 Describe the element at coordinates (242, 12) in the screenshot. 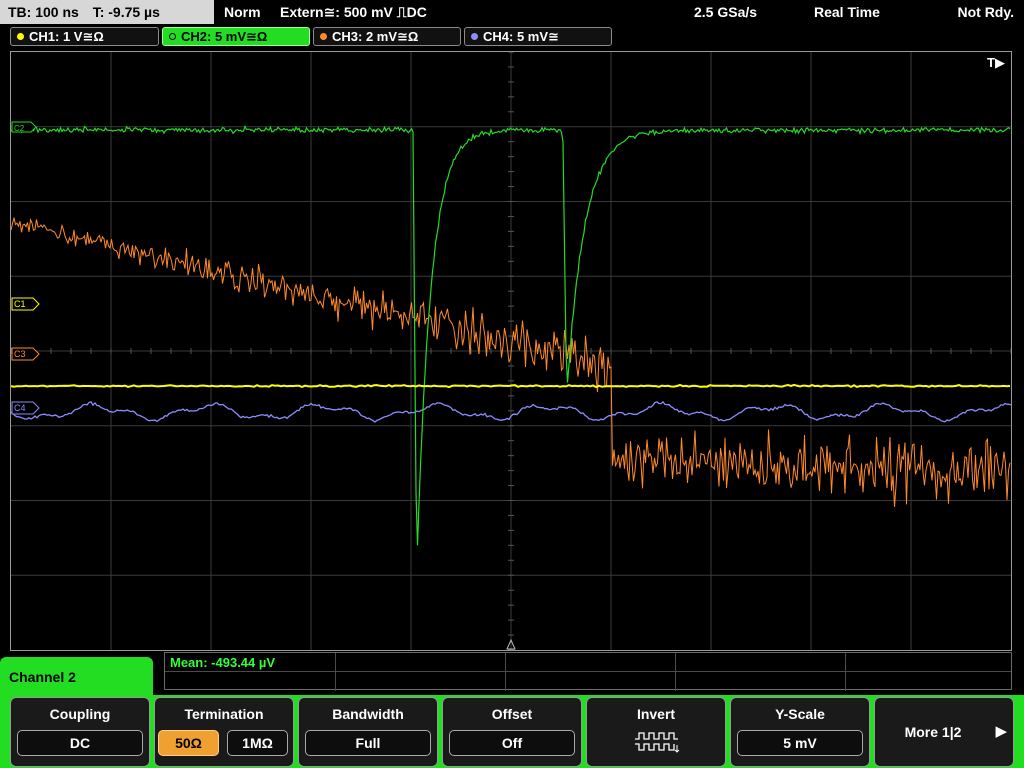

I see `trigger-mode: Norm` at that location.